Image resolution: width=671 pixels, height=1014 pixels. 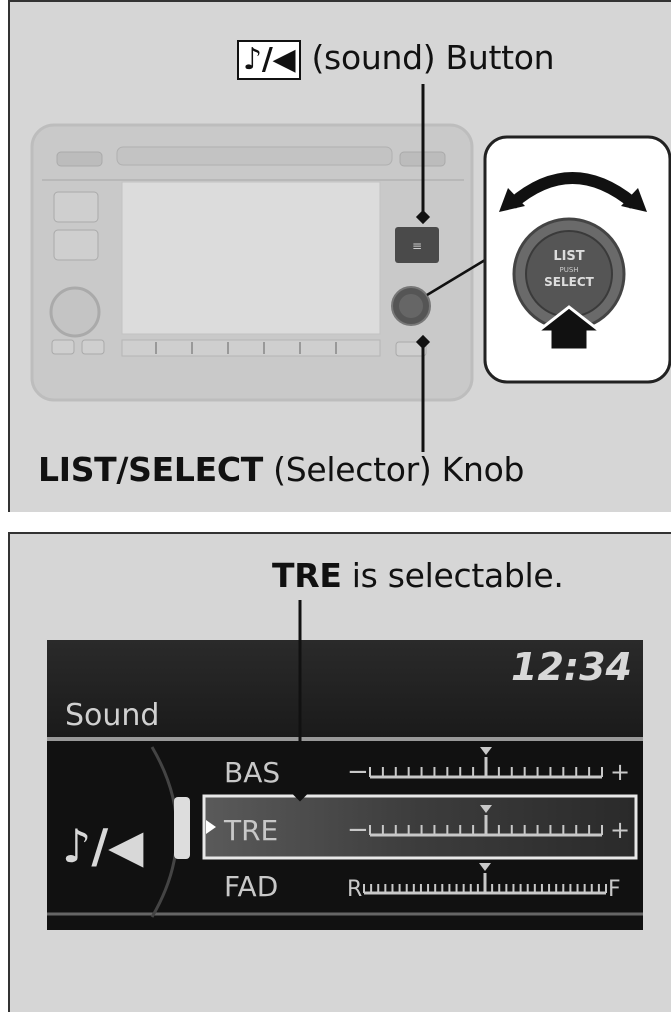 I want to click on clock-display: 12:34, so click(x=571, y=667).